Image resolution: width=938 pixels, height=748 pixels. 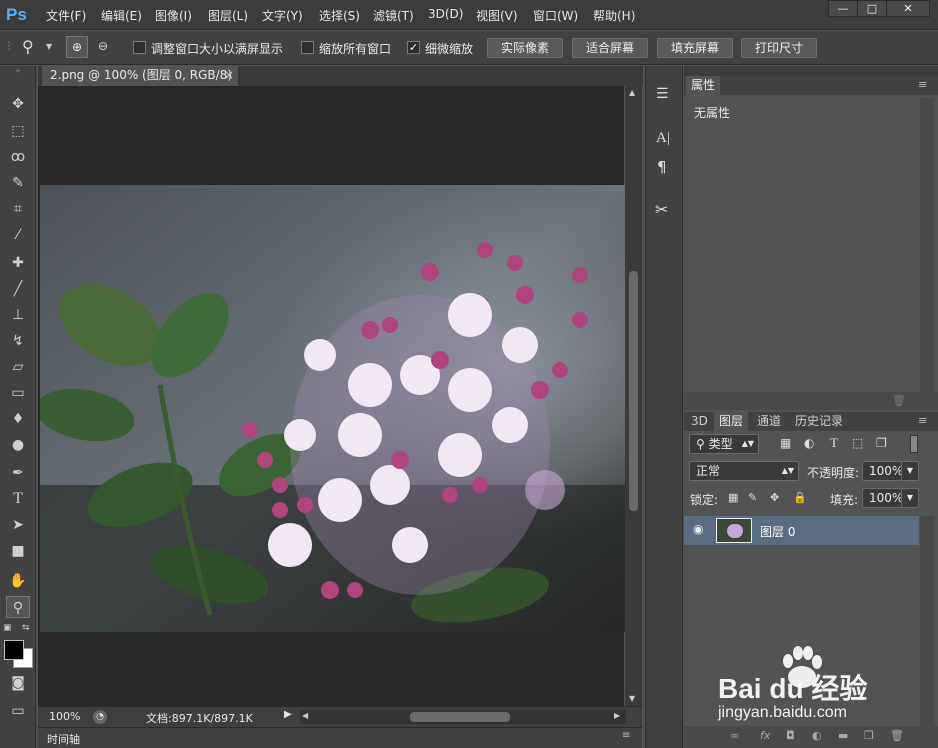 I want to click on shape-tool-icon: ■, so click(x=18, y=551).